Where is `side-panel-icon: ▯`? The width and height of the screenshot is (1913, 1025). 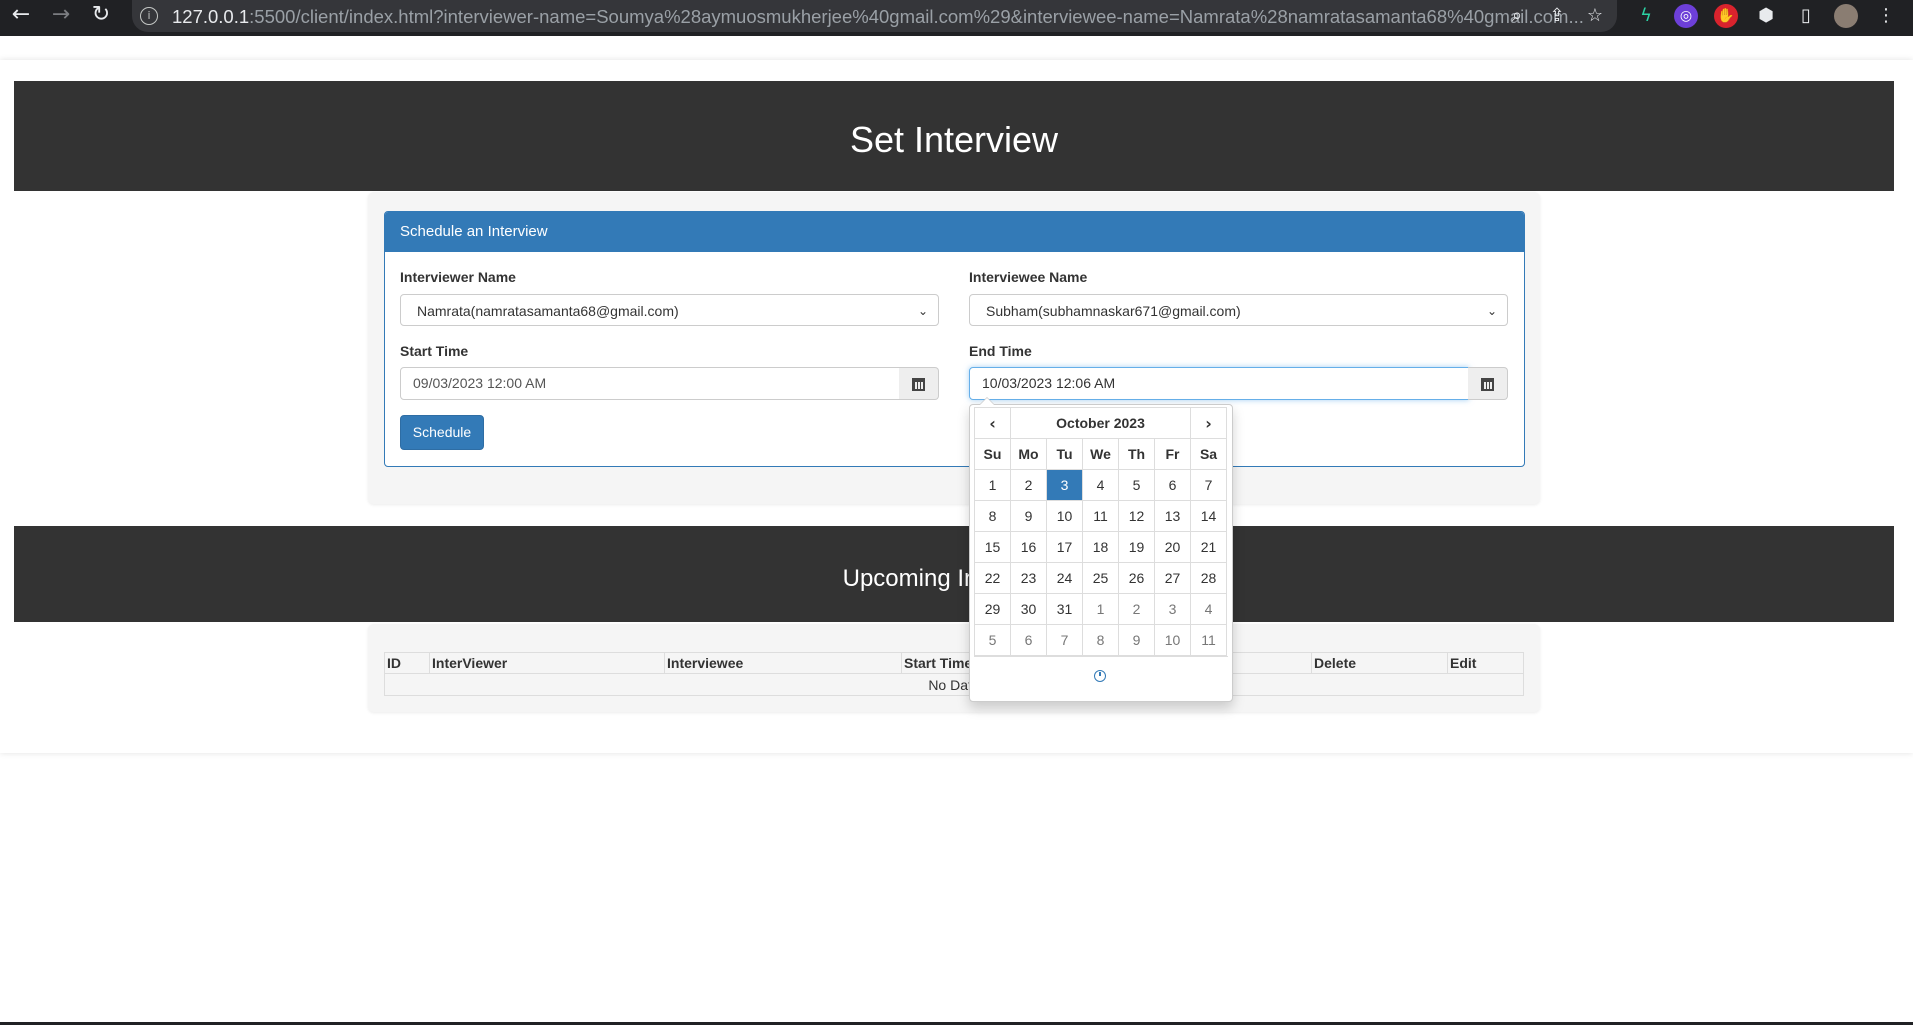 side-panel-icon: ▯ is located at coordinates (1806, 16).